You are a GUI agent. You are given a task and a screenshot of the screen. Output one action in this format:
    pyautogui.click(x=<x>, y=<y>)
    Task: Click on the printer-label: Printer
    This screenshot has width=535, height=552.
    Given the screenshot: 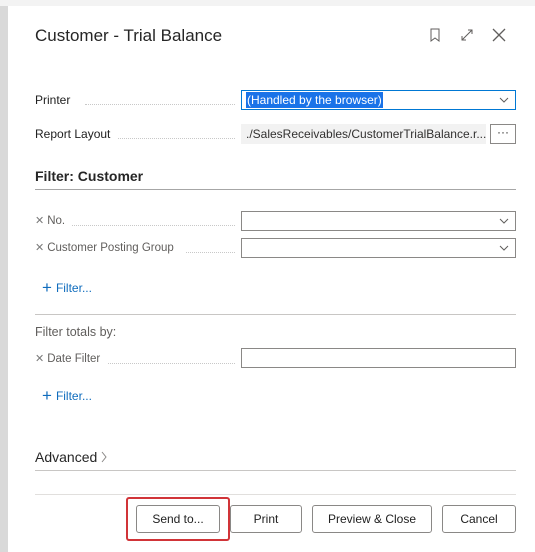 What is the action you would take?
    pyautogui.click(x=53, y=100)
    